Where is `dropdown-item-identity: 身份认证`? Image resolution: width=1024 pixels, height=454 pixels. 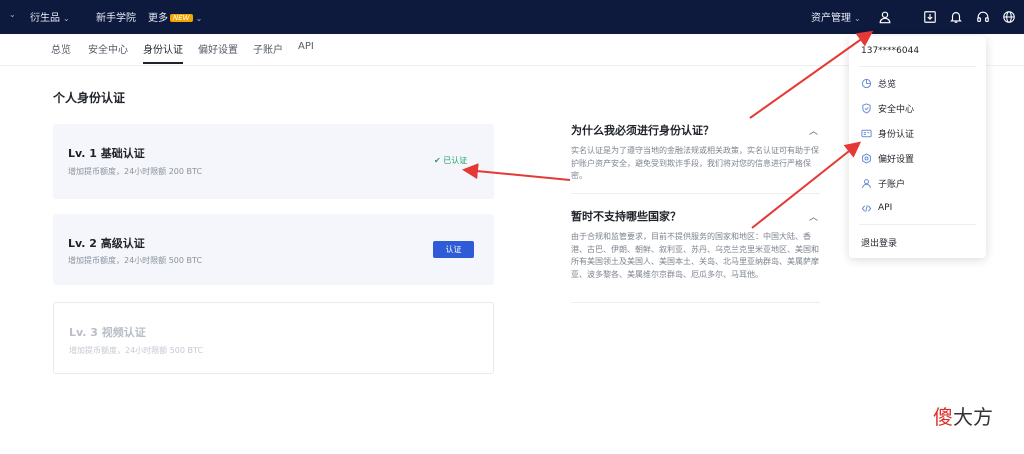
dropdown-item-identity: 身份认证 is located at coordinates (887, 133).